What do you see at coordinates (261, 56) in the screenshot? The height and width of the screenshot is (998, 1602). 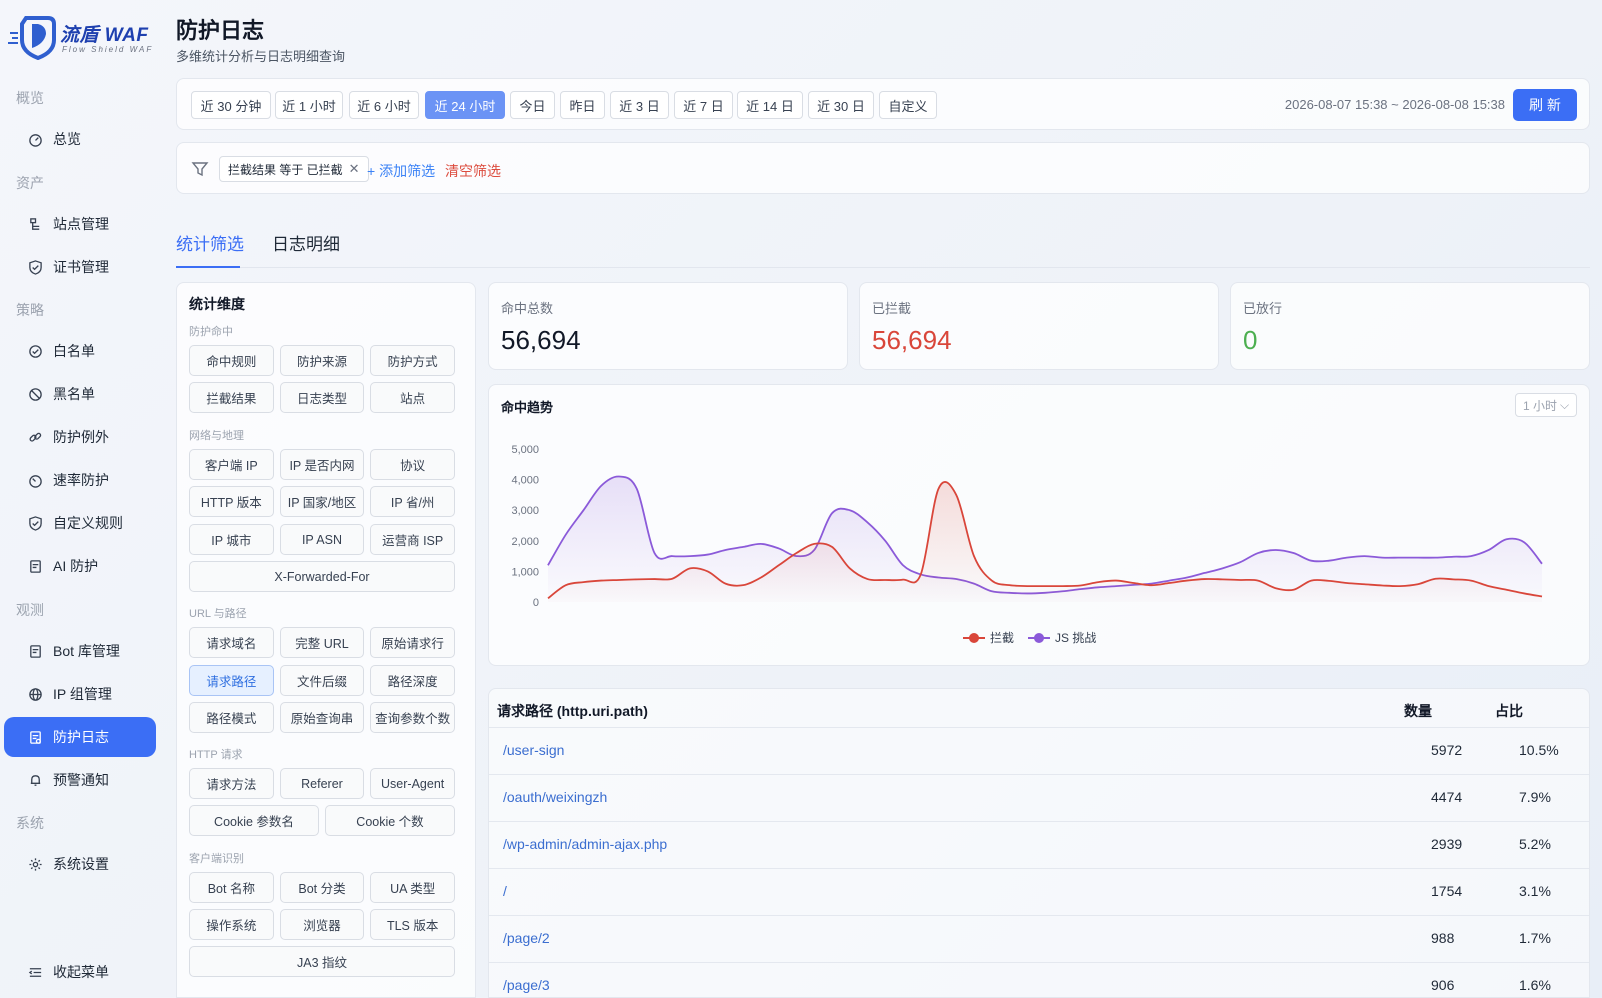 I see `page-subtitle: 多维统计分析与日志明细查询` at bounding box center [261, 56].